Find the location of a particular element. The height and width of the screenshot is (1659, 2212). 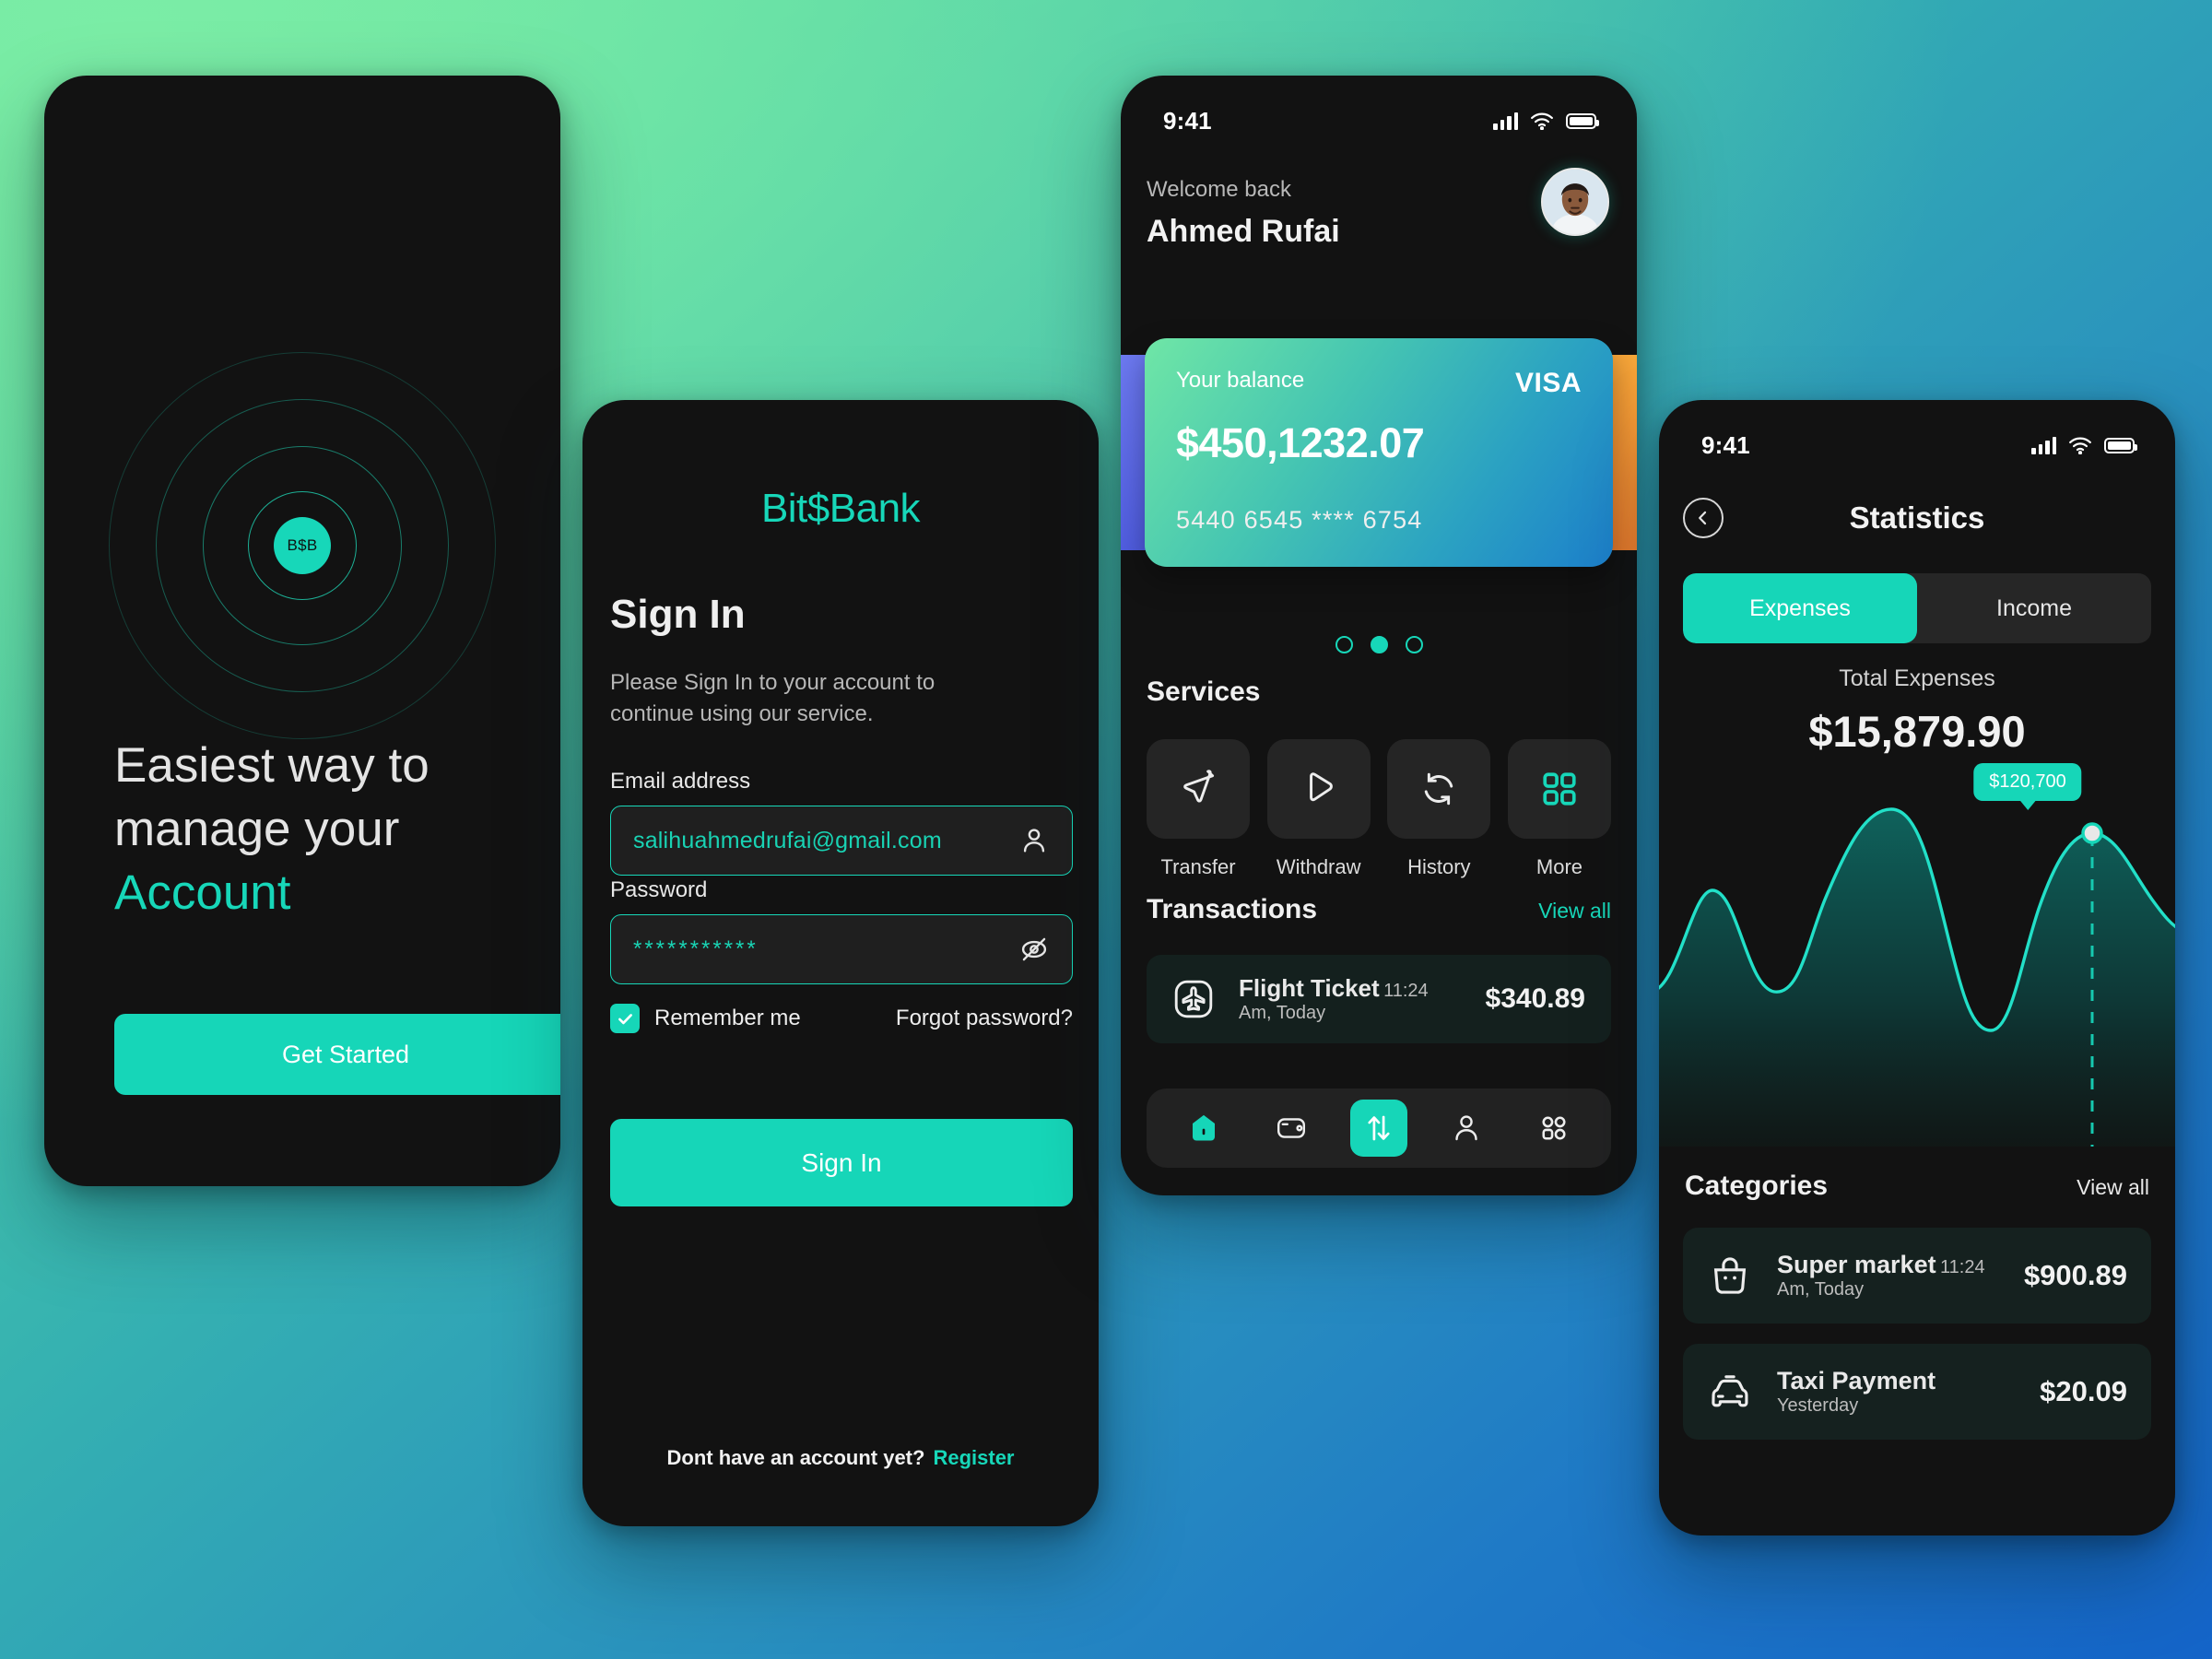

taxi-icon is located at coordinates (1730, 1392).